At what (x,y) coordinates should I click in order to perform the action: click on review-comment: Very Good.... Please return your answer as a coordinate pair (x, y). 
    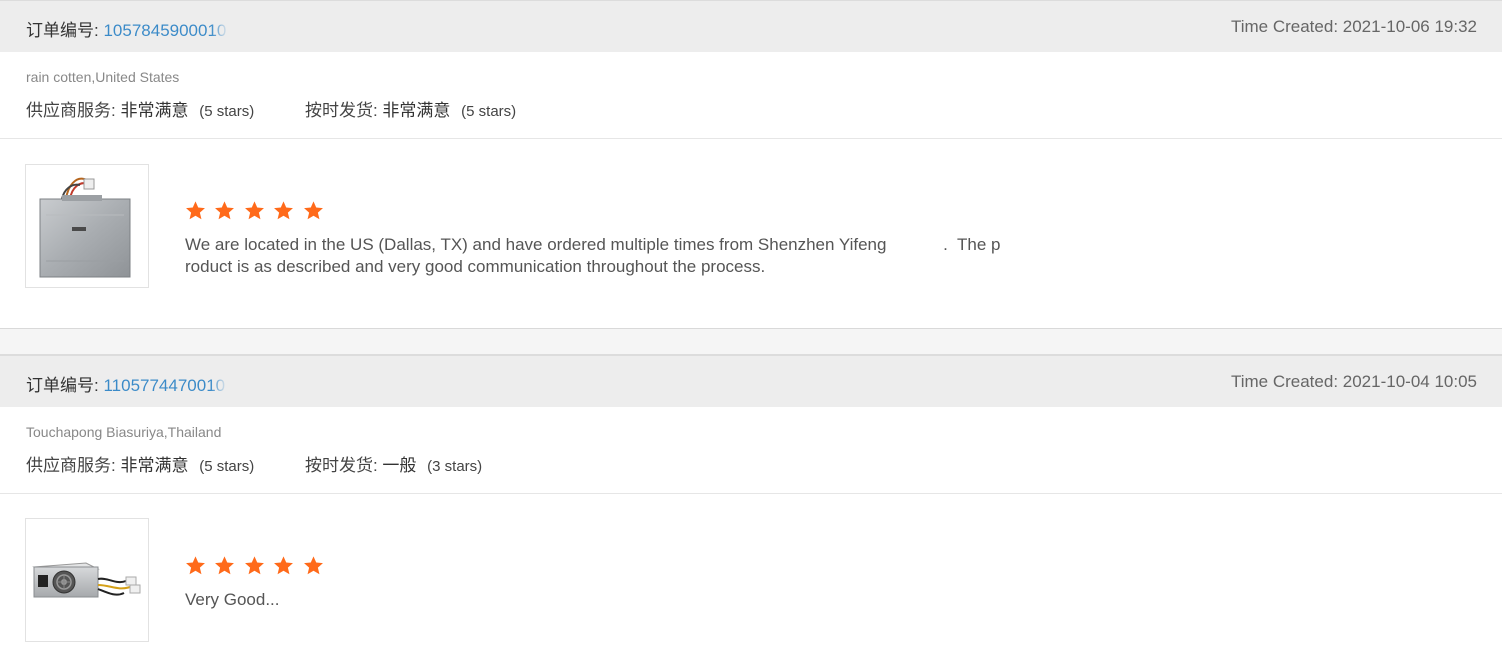
    Looking at the image, I should click on (635, 600).